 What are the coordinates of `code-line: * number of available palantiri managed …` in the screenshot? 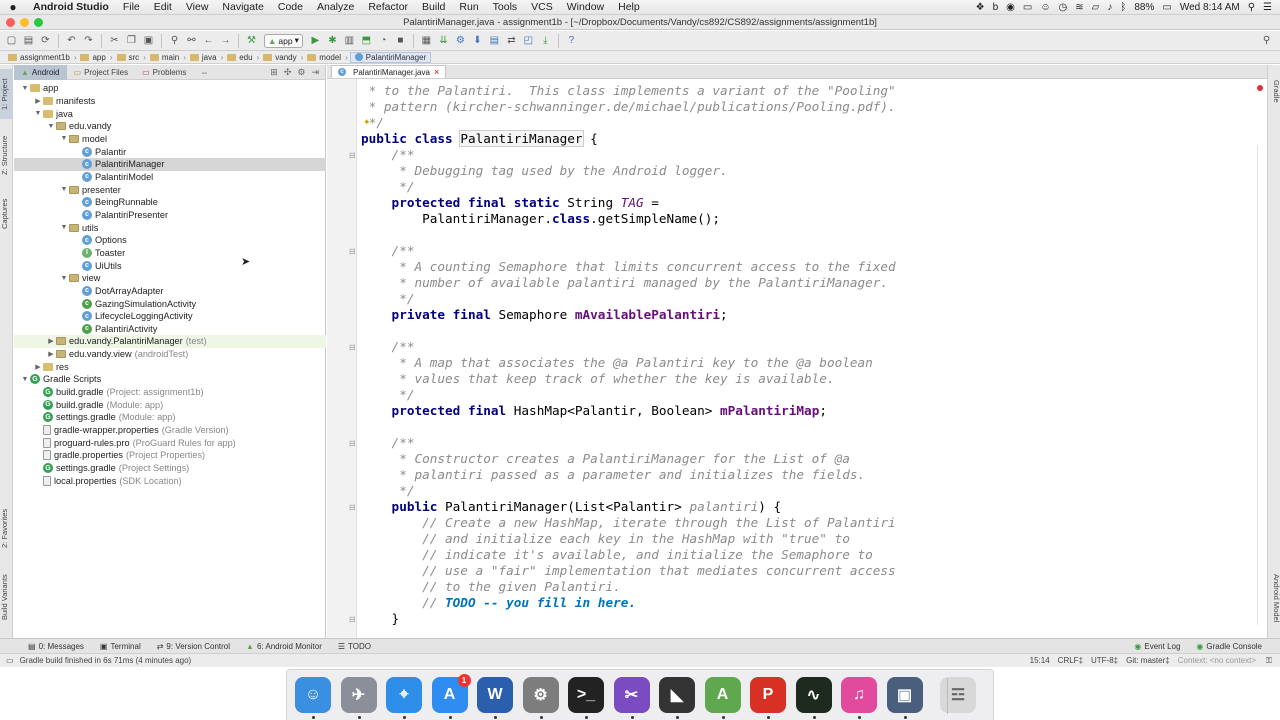 It's located at (628, 283).